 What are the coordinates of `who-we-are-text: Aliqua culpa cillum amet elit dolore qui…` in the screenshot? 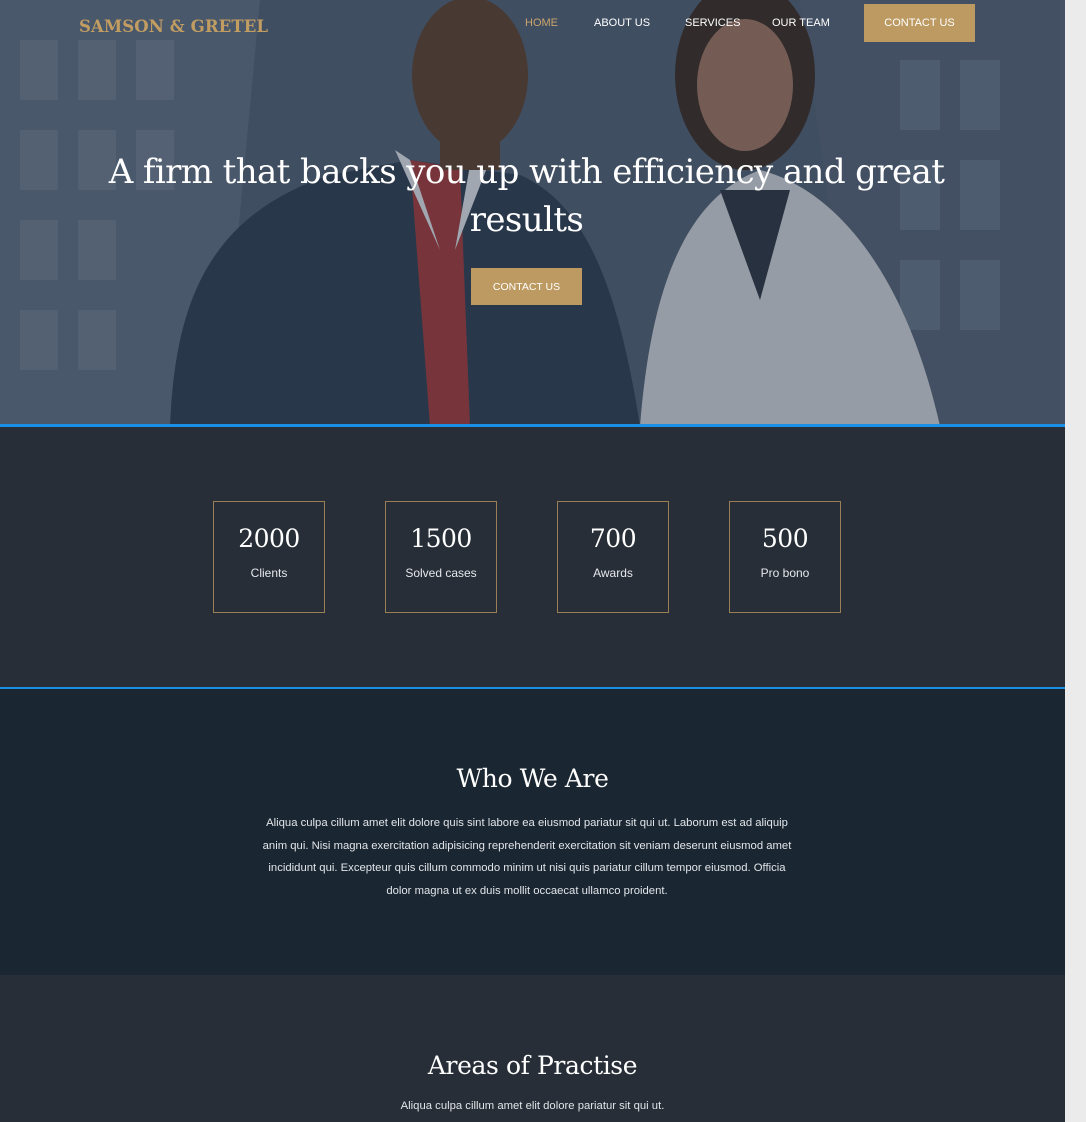 It's located at (527, 857).